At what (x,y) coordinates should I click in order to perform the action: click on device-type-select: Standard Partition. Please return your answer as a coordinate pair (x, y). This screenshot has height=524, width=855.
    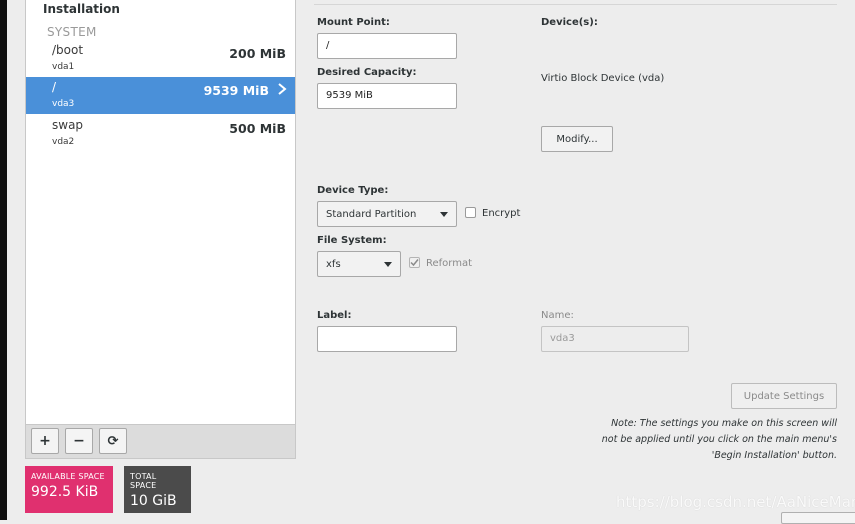
    Looking at the image, I should click on (387, 214).